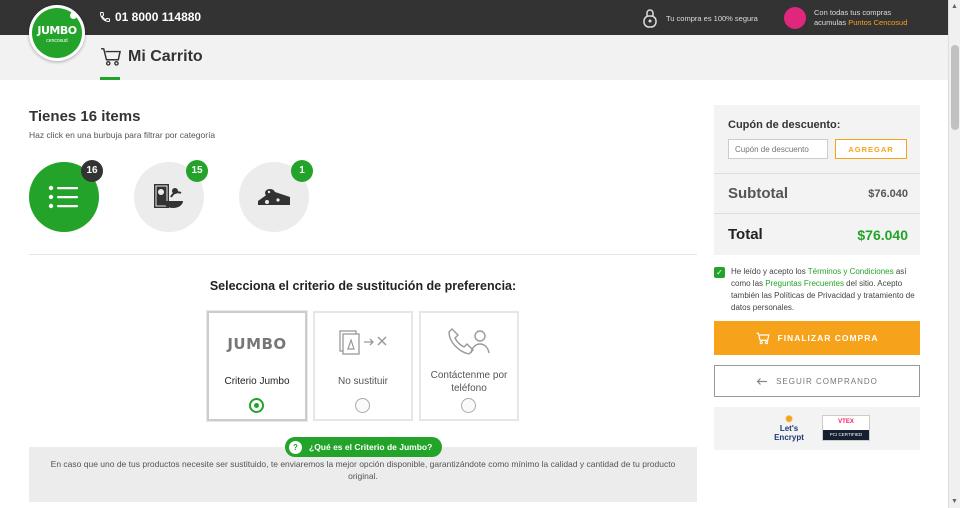  I want to click on page-title-text: Mi Carrito, so click(165, 56).